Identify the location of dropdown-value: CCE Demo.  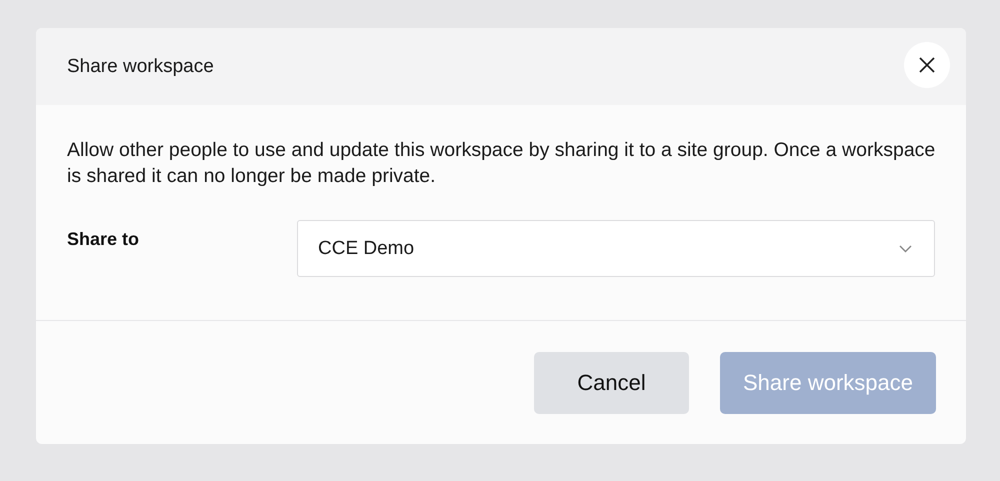
(366, 249).